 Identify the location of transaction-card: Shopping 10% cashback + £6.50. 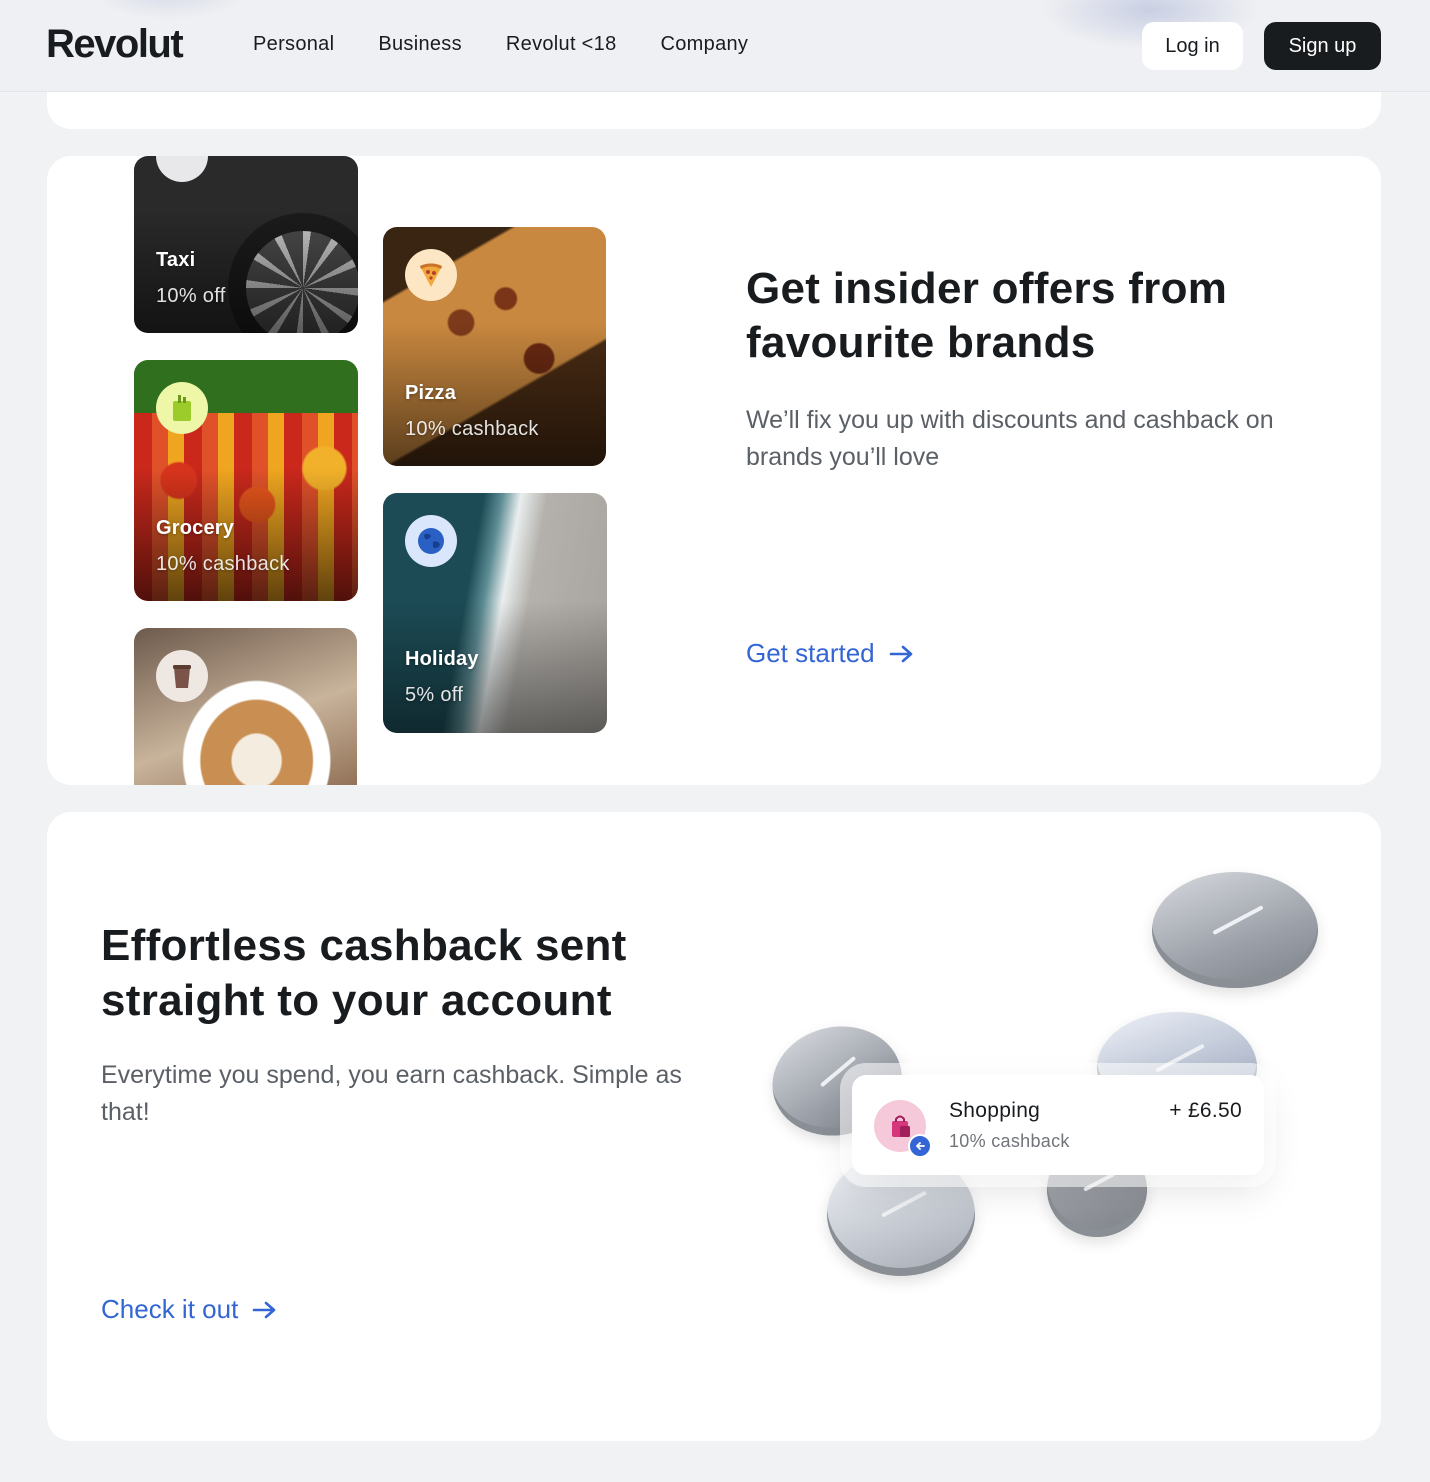
(1058, 1125).